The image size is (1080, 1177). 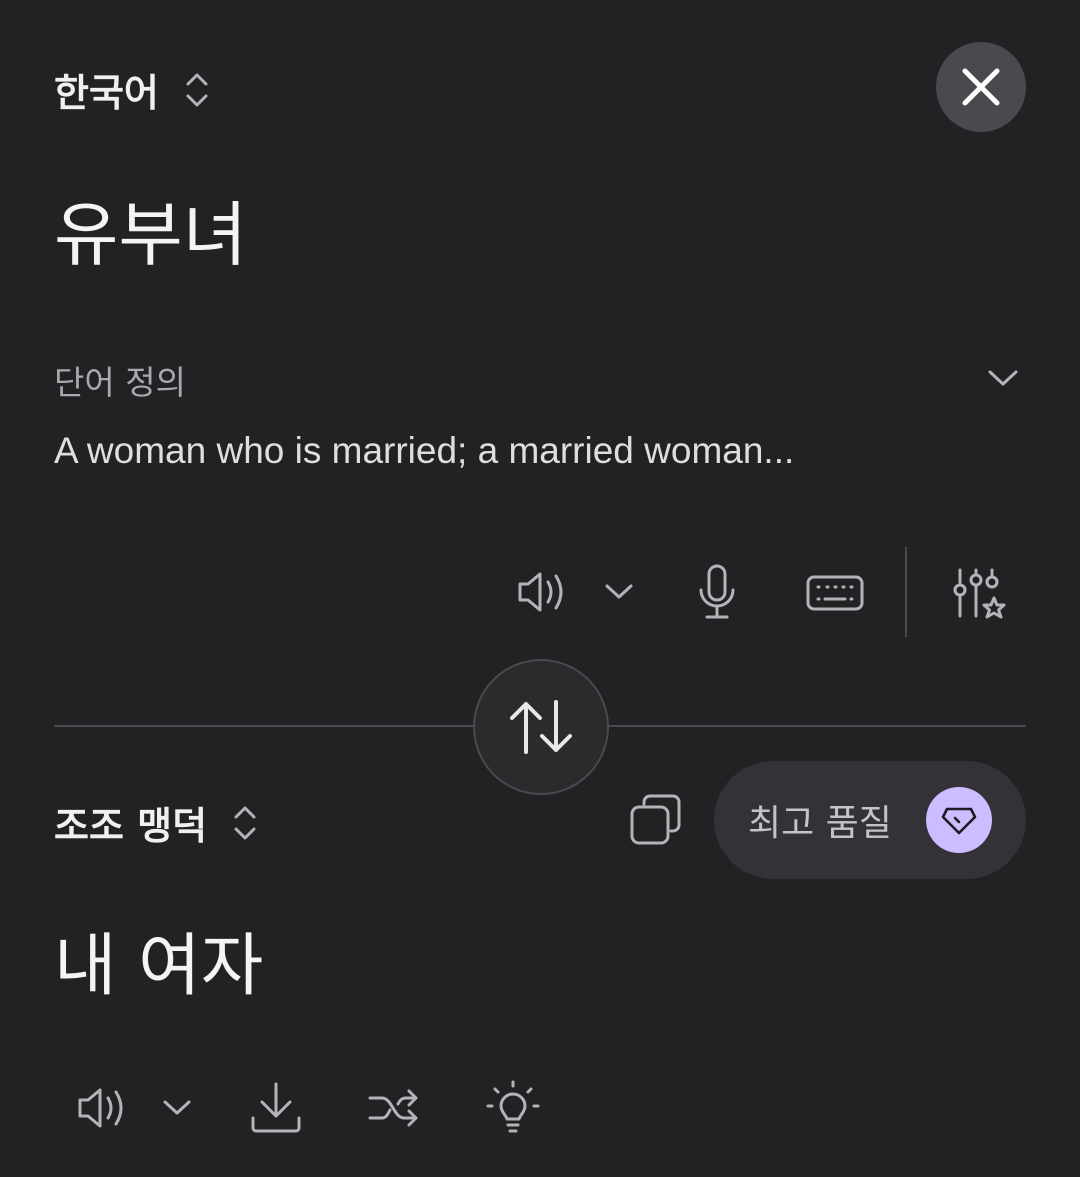 I want to click on voice-options-button, so click(x=619, y=592).